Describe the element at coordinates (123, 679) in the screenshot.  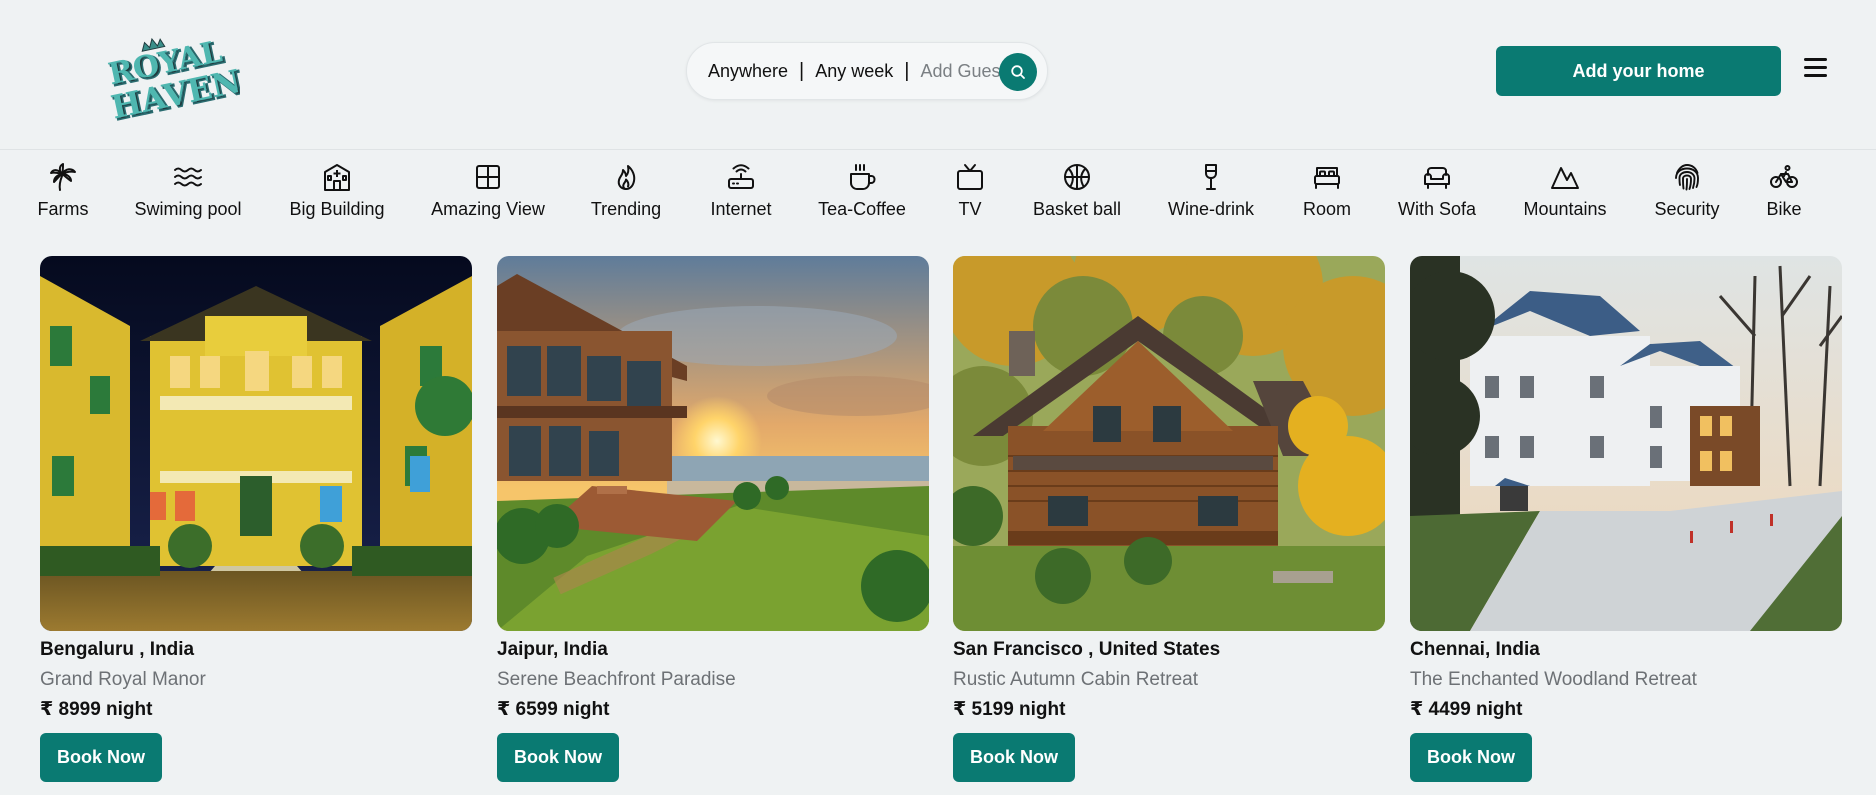
I see `listing-title: Grand Royal Manor` at that location.